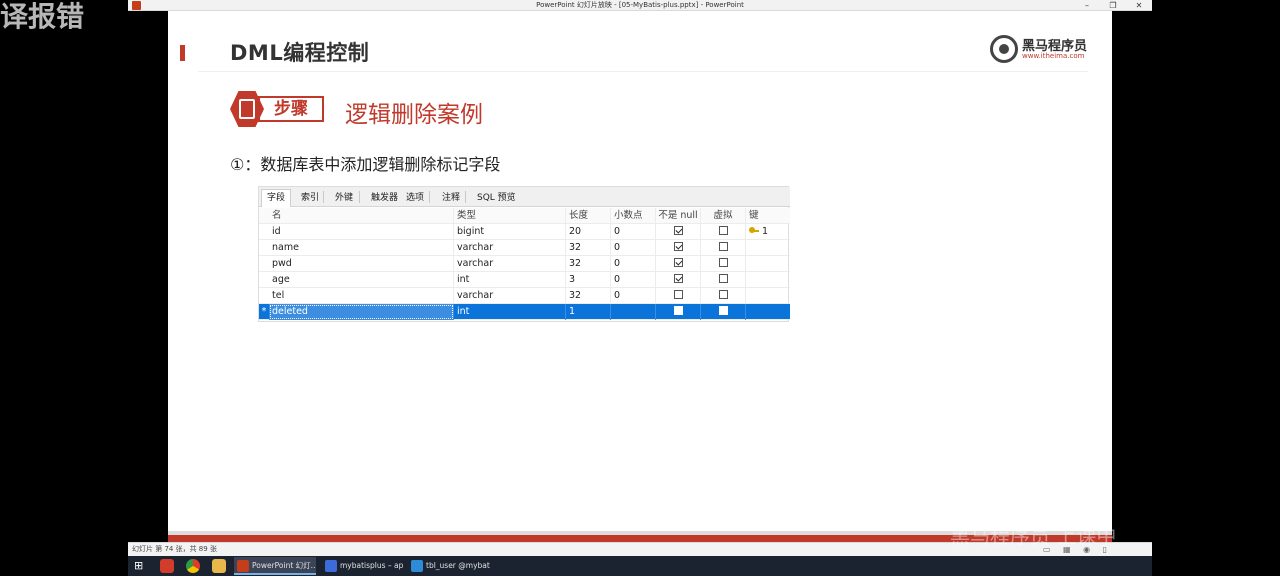  I want to click on table-row: id bigint 20 0 1, so click(524, 232).